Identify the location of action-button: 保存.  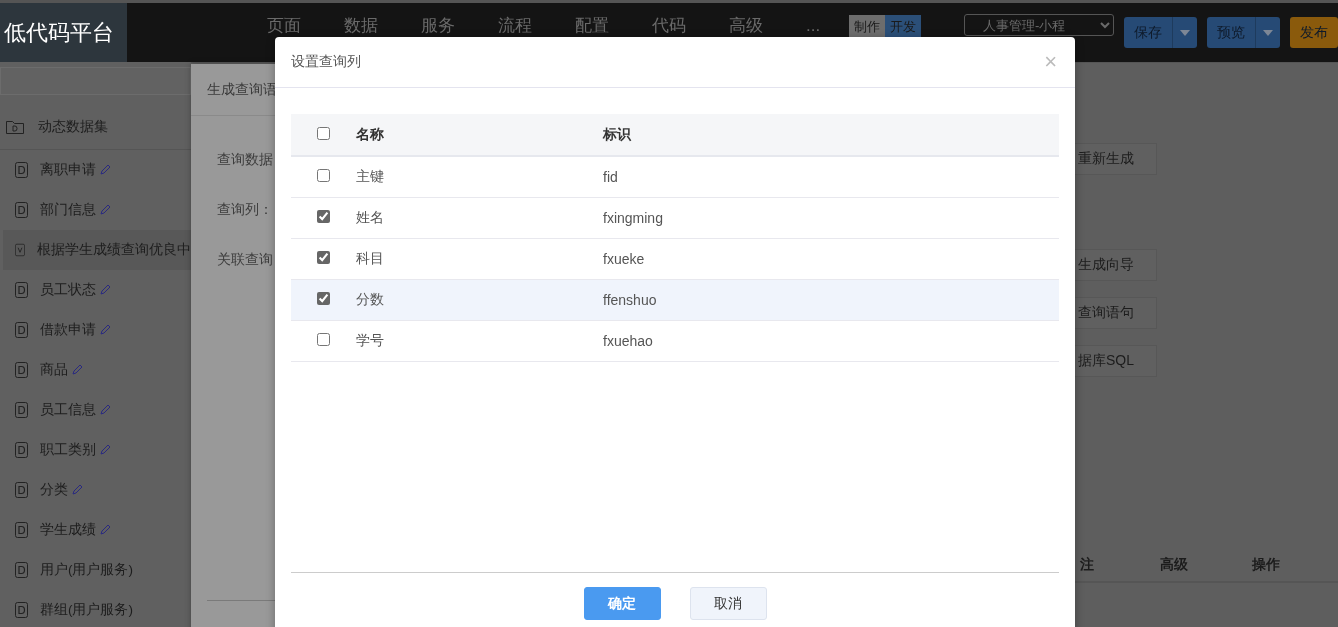
(1160, 32).